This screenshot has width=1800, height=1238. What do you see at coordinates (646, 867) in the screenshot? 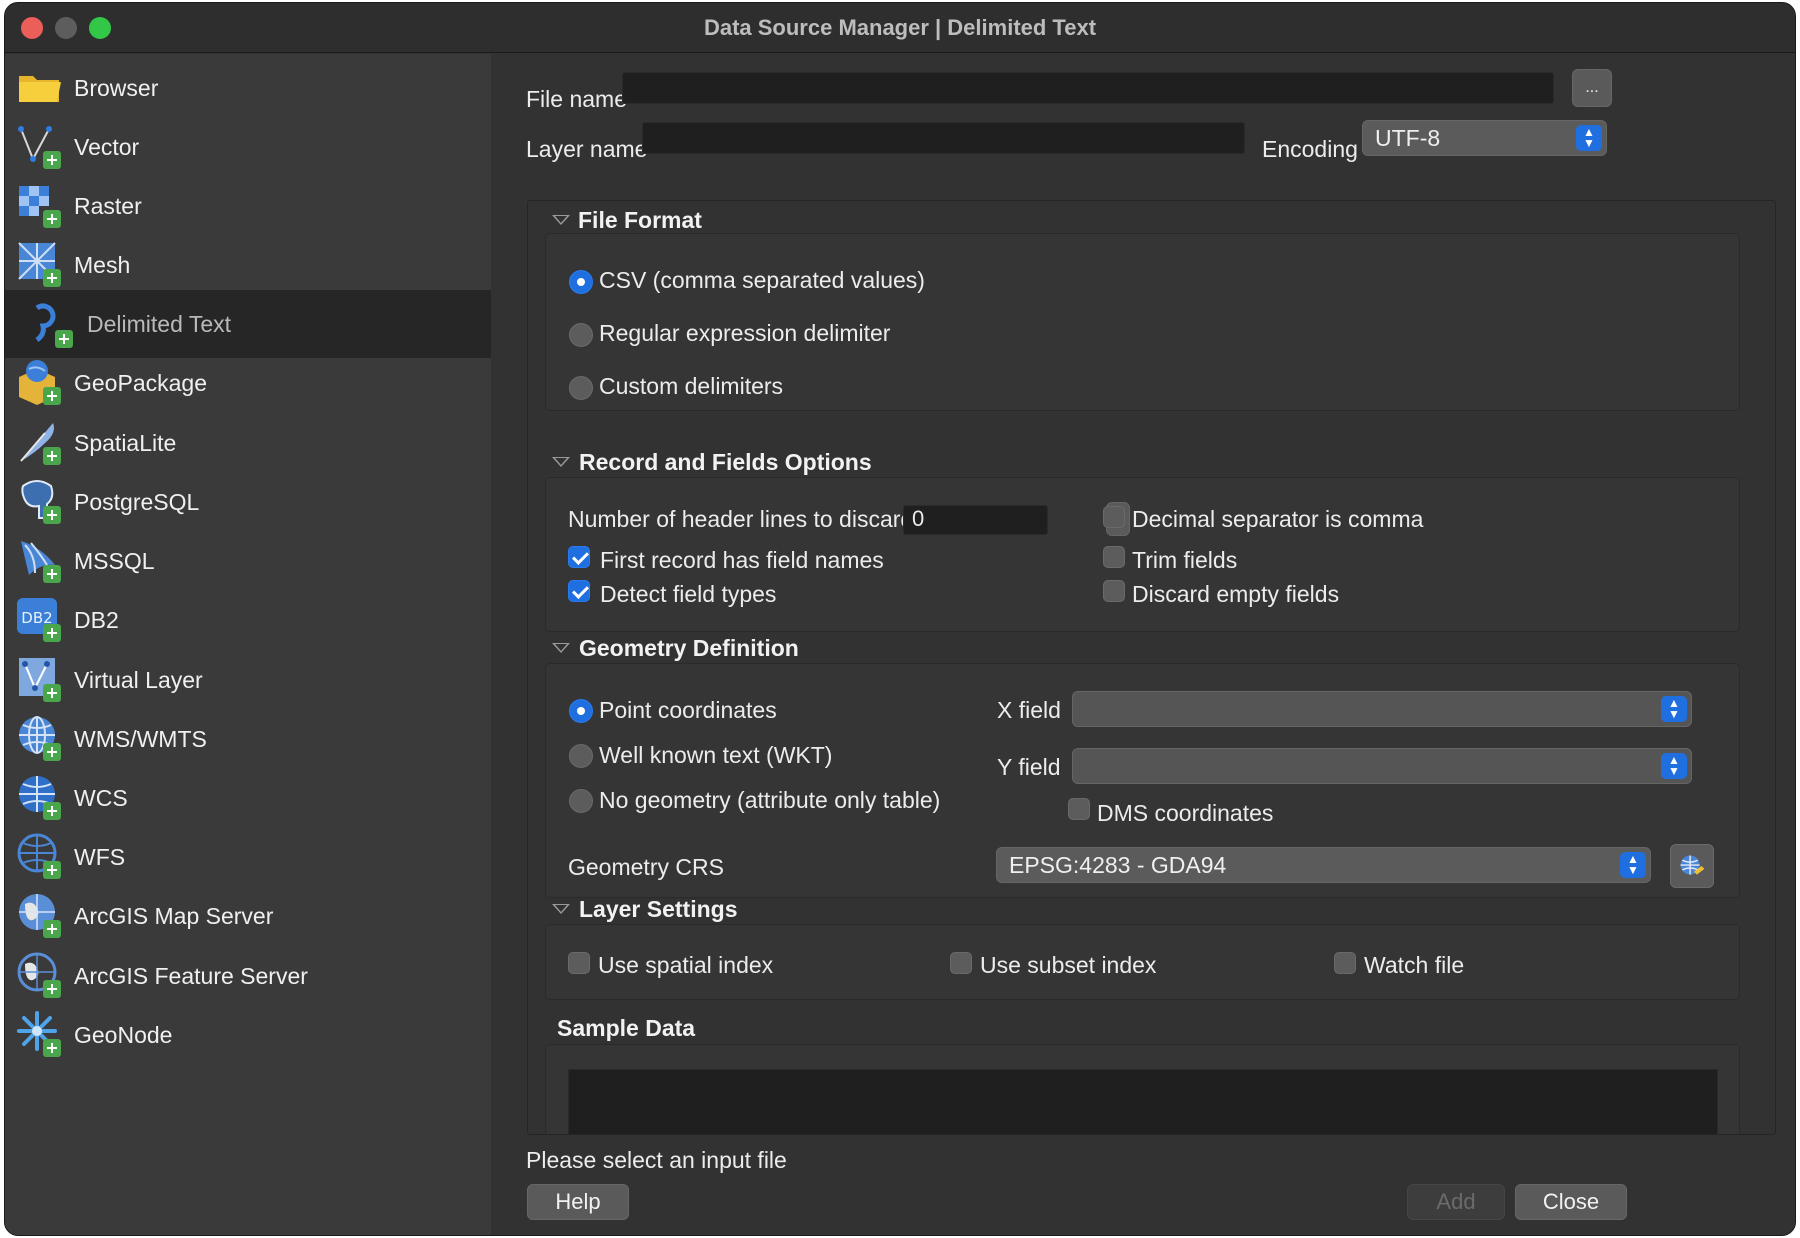
I see `crs-label: Geometry CRS` at bounding box center [646, 867].